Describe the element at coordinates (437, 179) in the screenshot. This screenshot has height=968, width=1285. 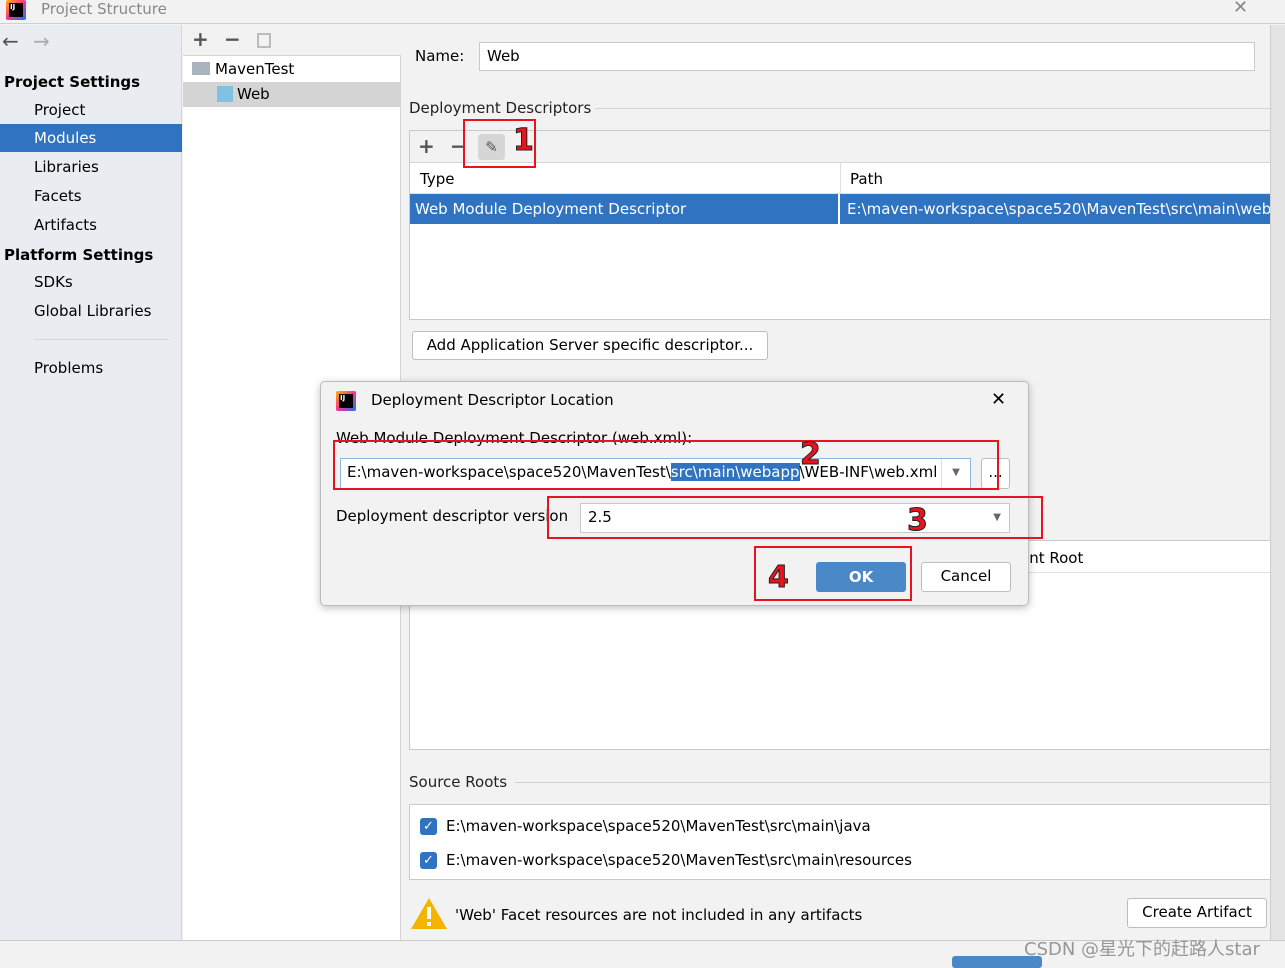
I see `column-type: Type` at that location.